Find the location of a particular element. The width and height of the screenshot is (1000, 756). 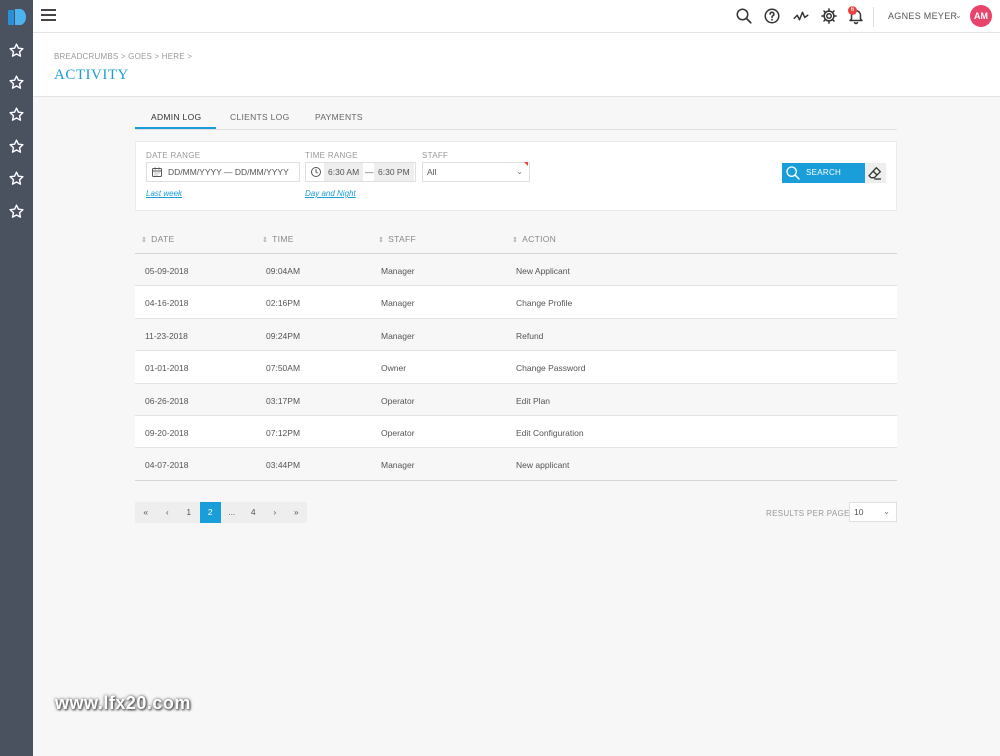

table-row: 04-07-2018 03:44PM Manager New applicant is located at coordinates (516, 464).